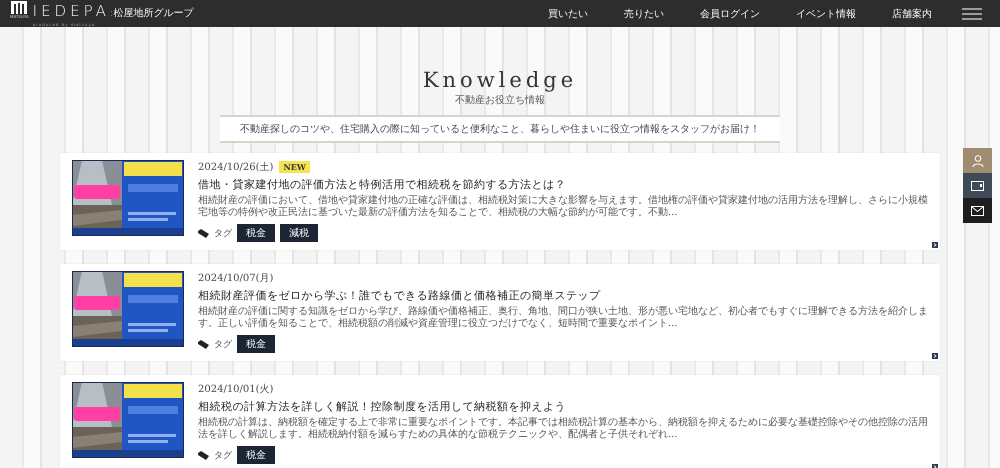 Image resolution: width=1000 pixels, height=468 pixels. I want to click on article-title: 相続財産評価をゼロから学ぶ！誰でもできる路線価と価格補正の簡単ステップ, so click(563, 295).